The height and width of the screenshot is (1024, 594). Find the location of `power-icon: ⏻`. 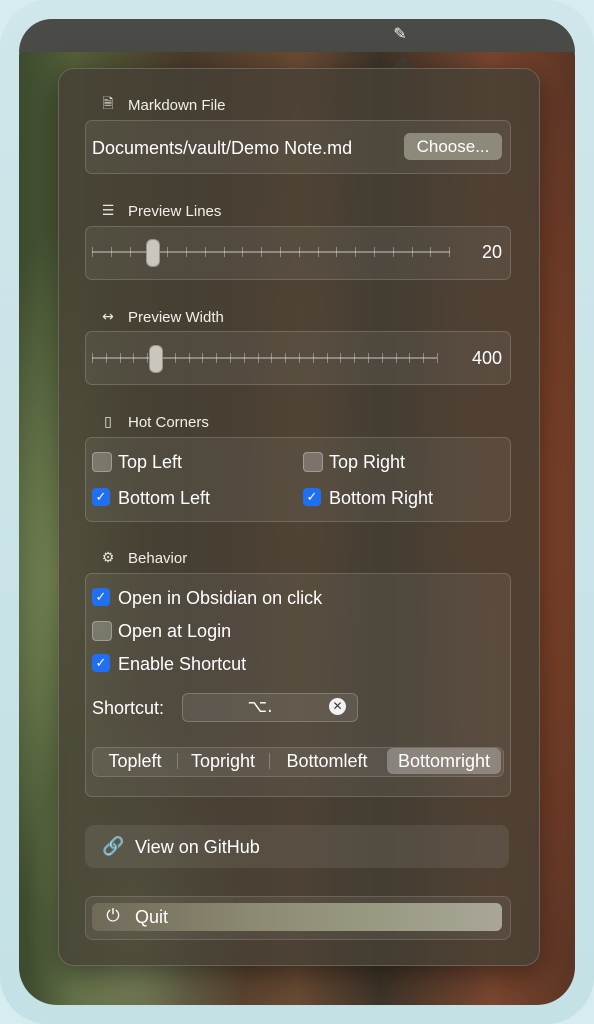

power-icon: ⏻ is located at coordinates (113, 916).